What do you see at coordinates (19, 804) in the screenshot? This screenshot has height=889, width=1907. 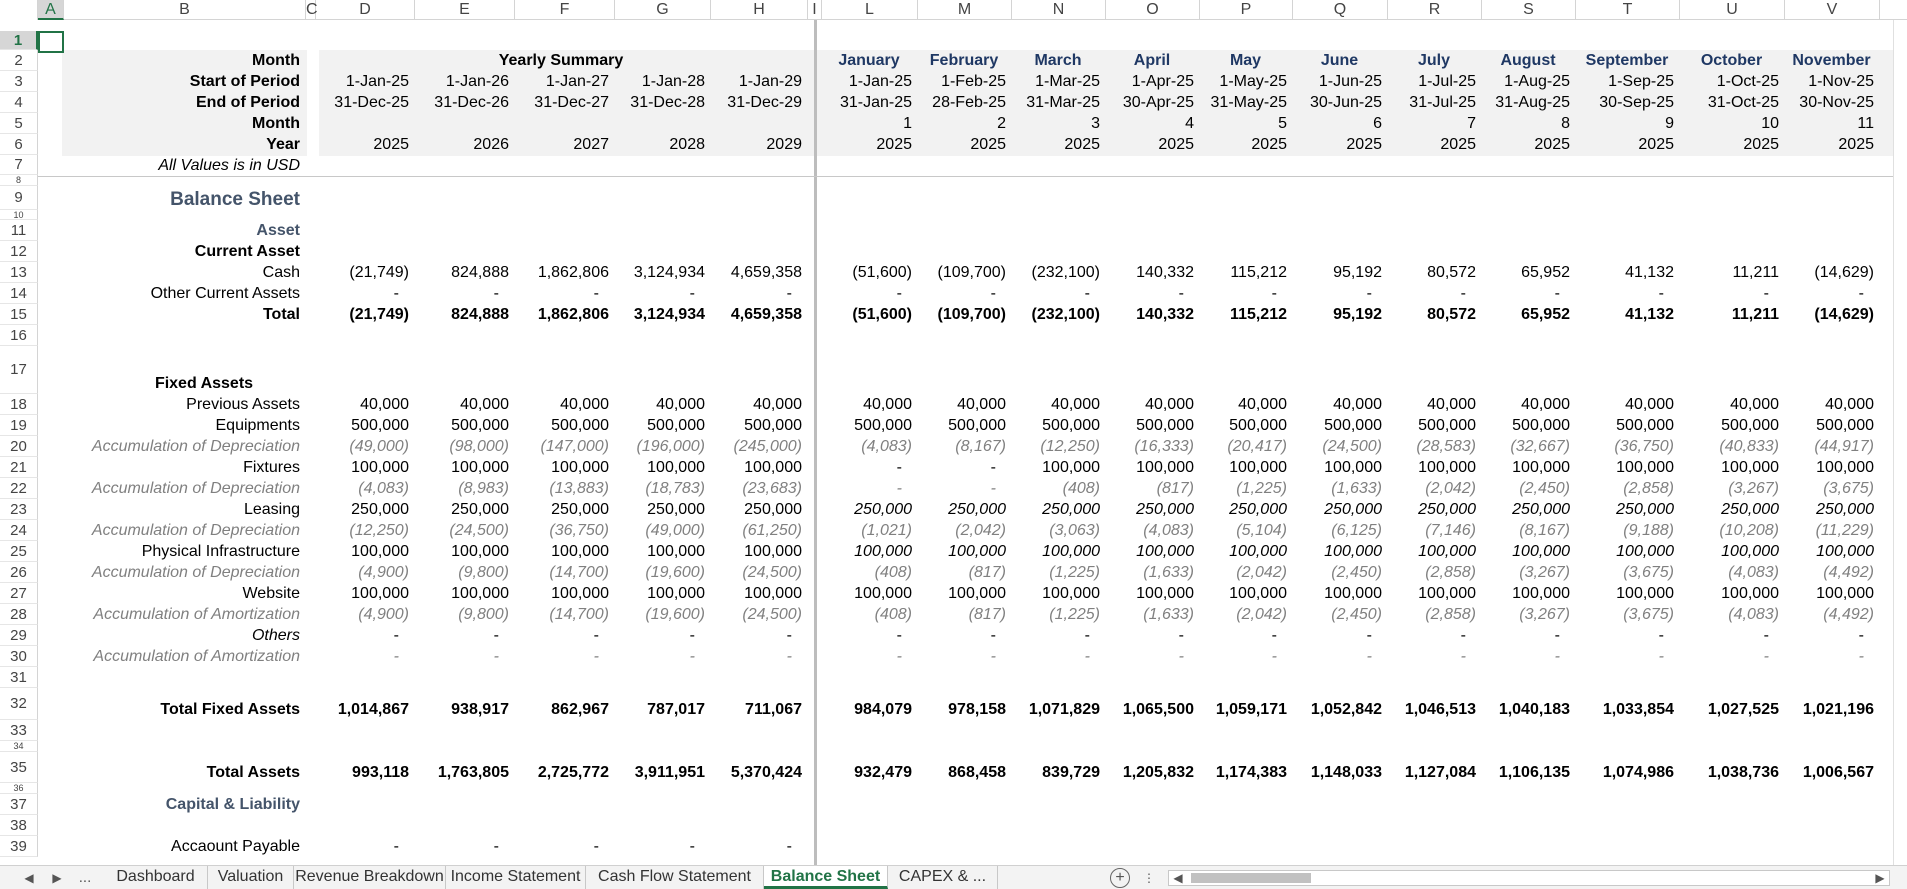 I see `row-header-37: 37` at bounding box center [19, 804].